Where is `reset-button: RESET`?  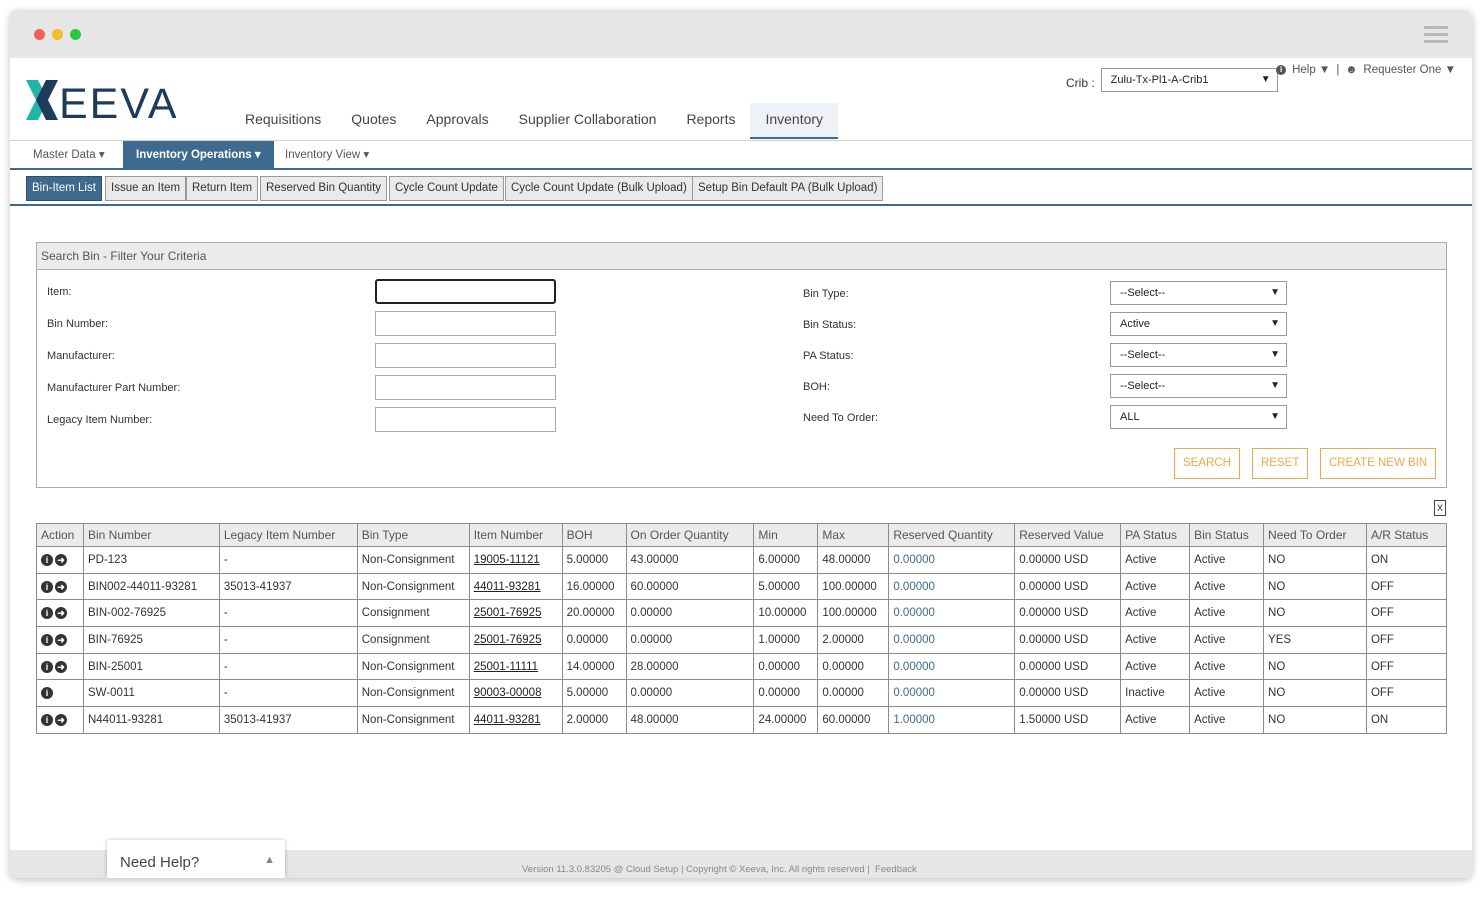
reset-button: RESET is located at coordinates (1280, 463).